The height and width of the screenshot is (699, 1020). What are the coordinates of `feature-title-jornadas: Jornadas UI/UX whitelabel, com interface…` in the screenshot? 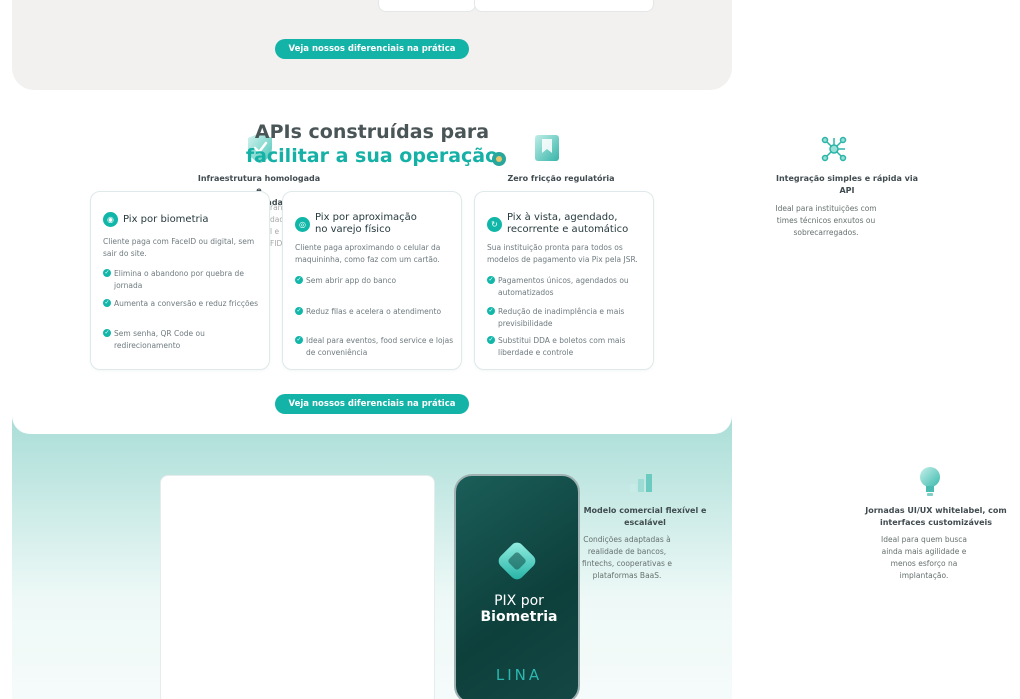 It's located at (936, 517).